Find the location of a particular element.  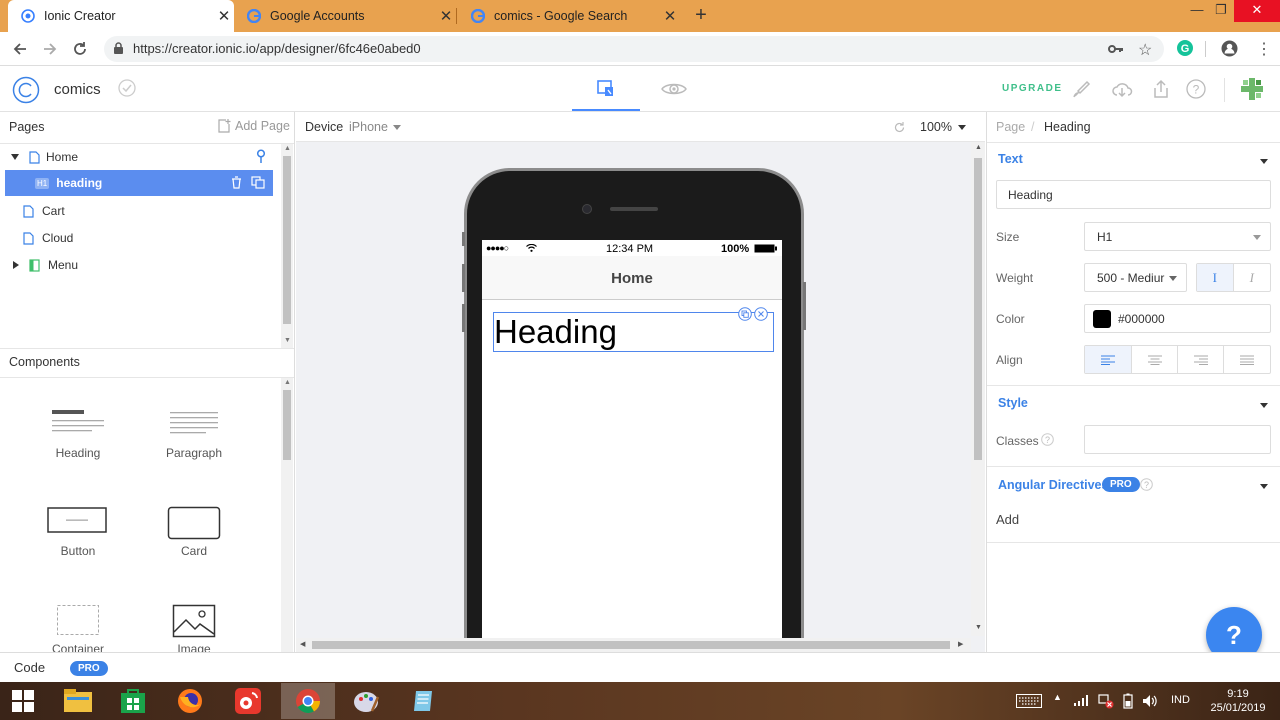

browser-menu-icon: ⋮ is located at coordinates (1264, 49).